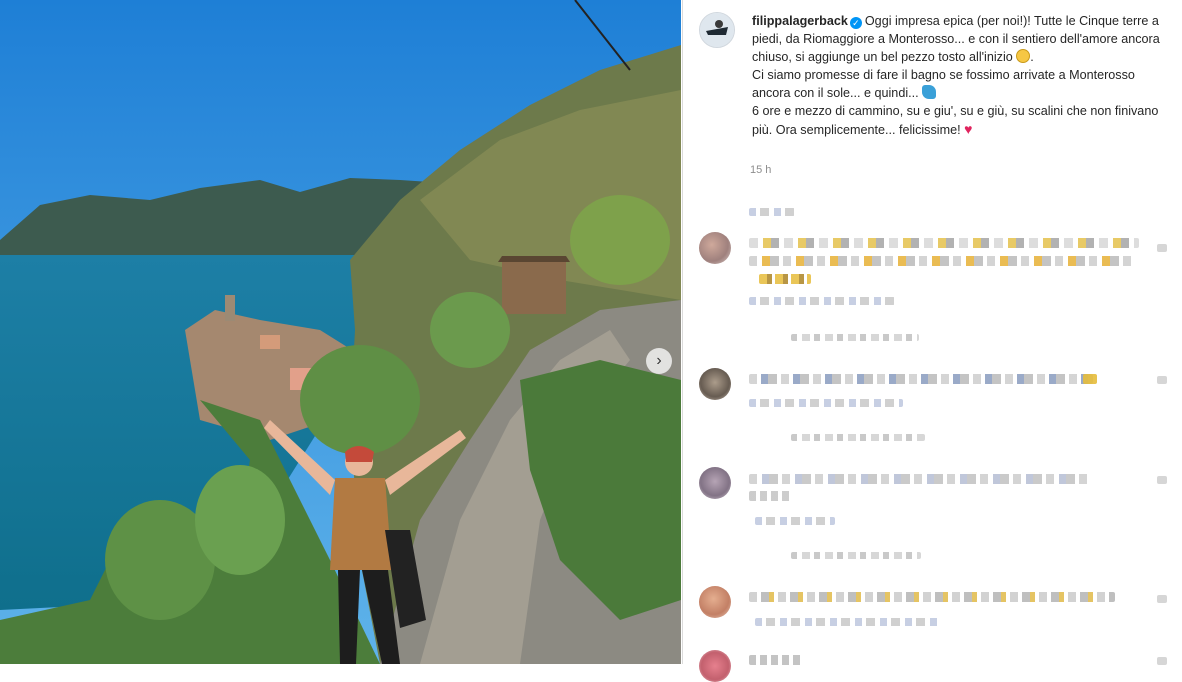 The height and width of the screenshot is (682, 1182). What do you see at coordinates (760, 170) in the screenshot?
I see `post-timestamp: 15 h` at bounding box center [760, 170].